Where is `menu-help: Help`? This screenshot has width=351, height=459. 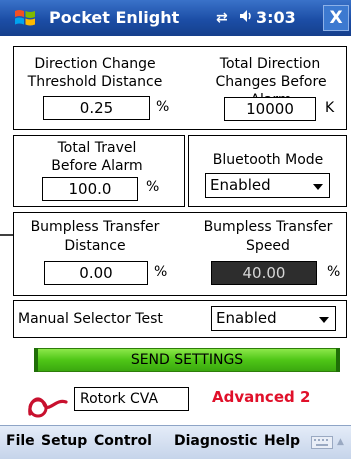
menu-help: Help is located at coordinates (282, 441).